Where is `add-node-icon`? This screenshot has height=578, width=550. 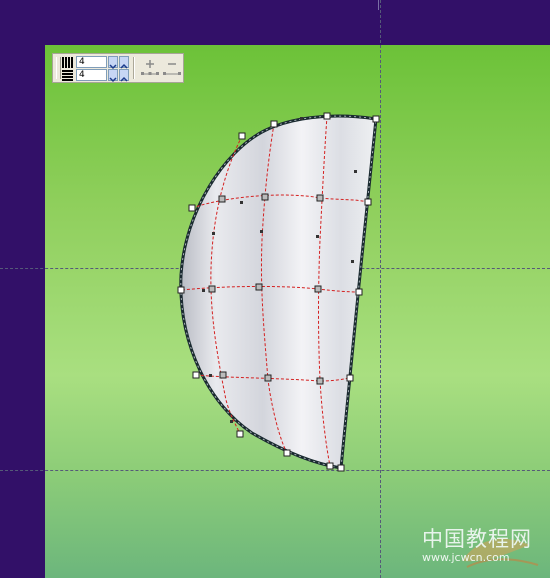
add-node-icon is located at coordinates (150, 67).